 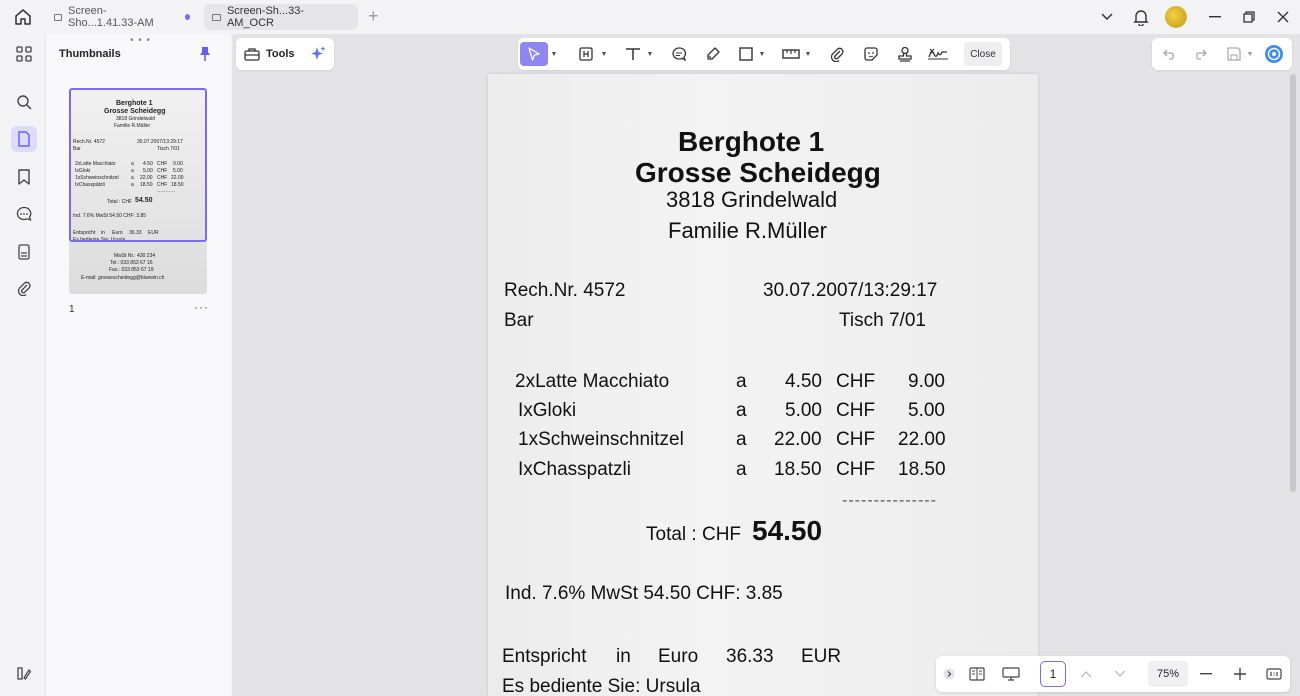 I want to click on ai-sparkle-icon, so click(x=318, y=54).